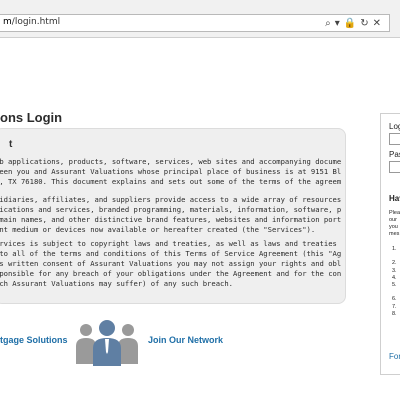 The image size is (400, 400). Describe the element at coordinates (394, 126) in the screenshot. I see `username-label: Log` at that location.